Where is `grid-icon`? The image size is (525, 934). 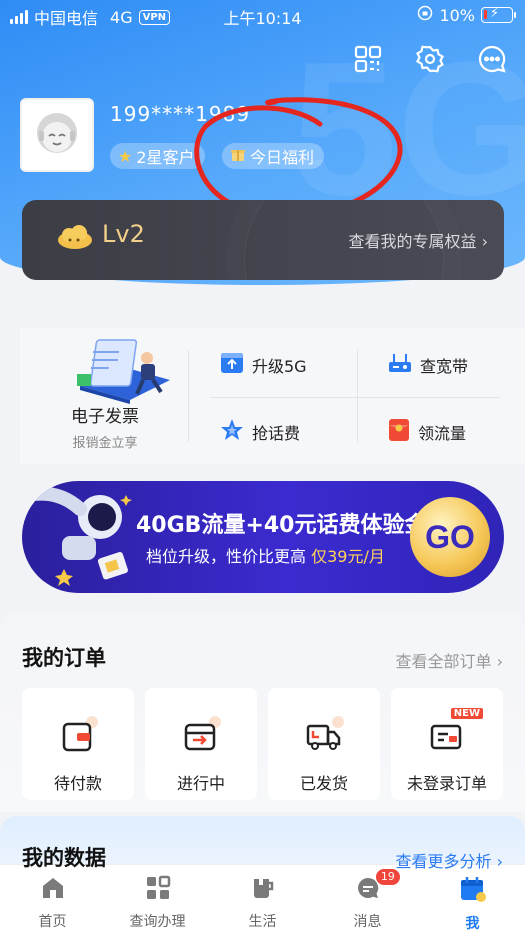 grid-icon is located at coordinates (158, 890).